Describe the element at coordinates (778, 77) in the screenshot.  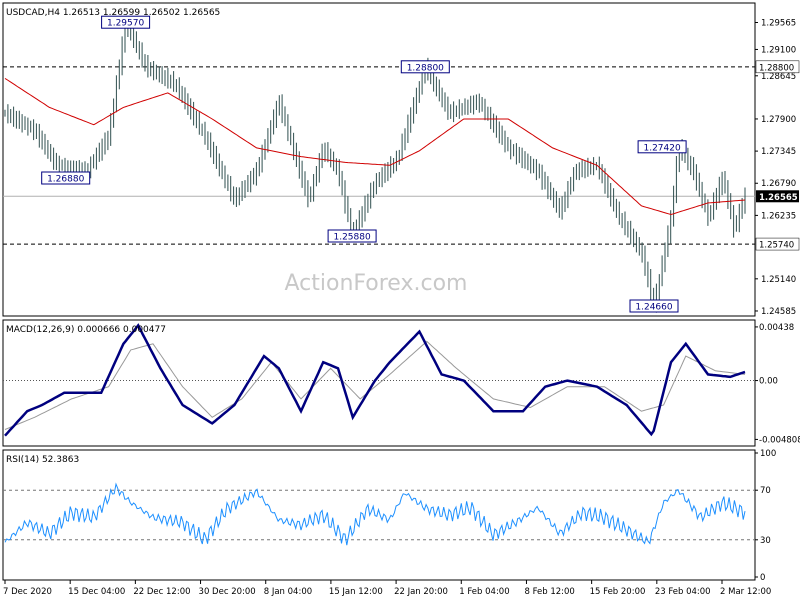
I see `y-tick-label: 1.28645` at that location.